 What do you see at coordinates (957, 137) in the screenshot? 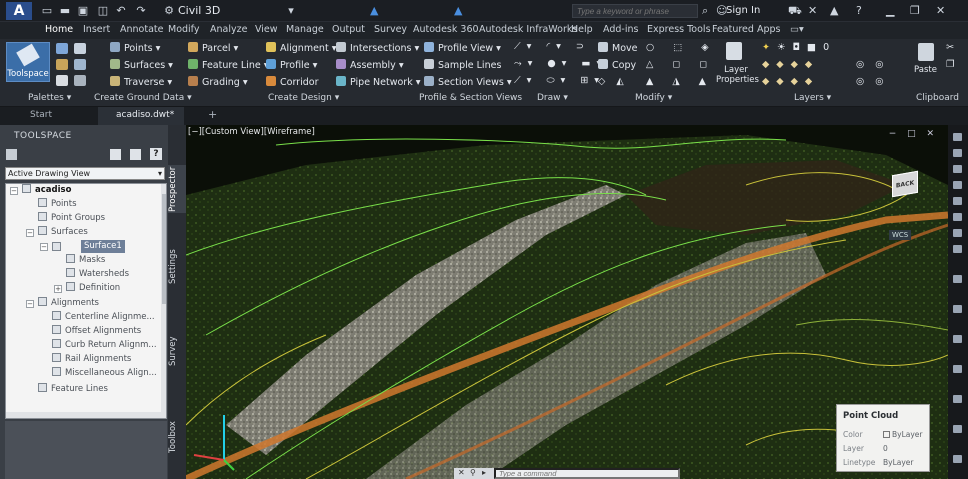
I see `zoom-icon` at bounding box center [957, 137].